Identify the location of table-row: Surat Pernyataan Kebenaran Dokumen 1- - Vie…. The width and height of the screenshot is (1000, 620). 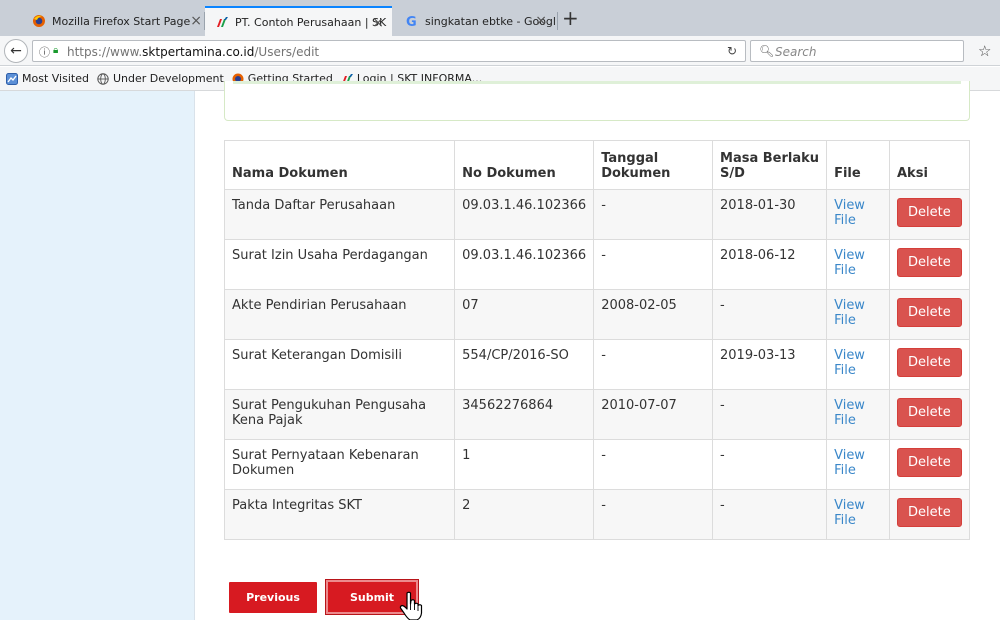
(596, 464).